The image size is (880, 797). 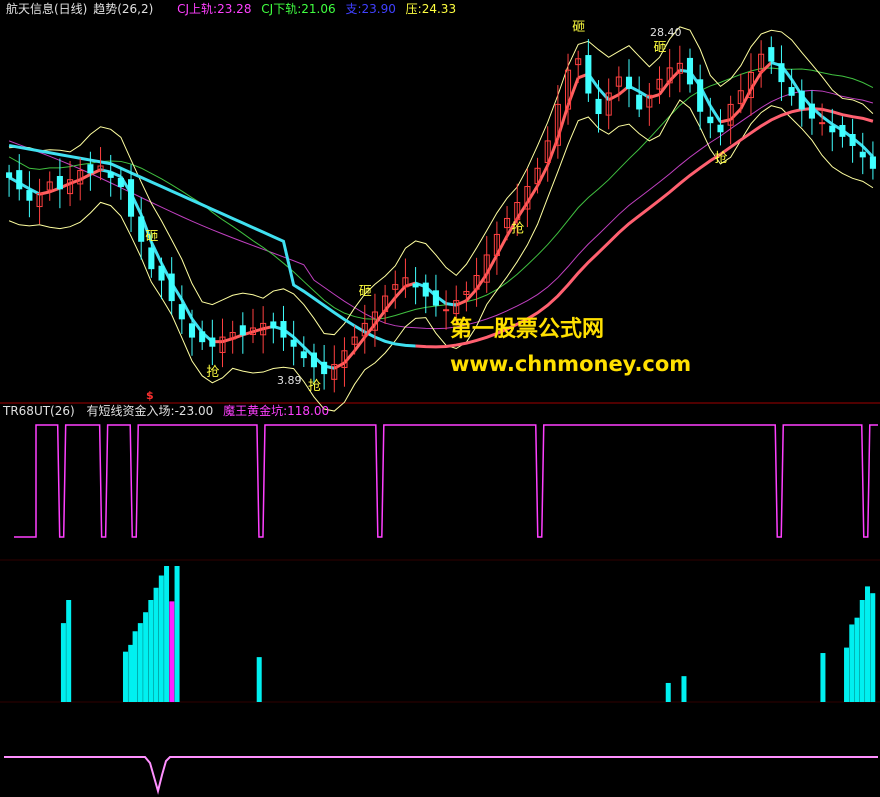 I want to click on short-line-value: -23.00, so click(x=194, y=411).